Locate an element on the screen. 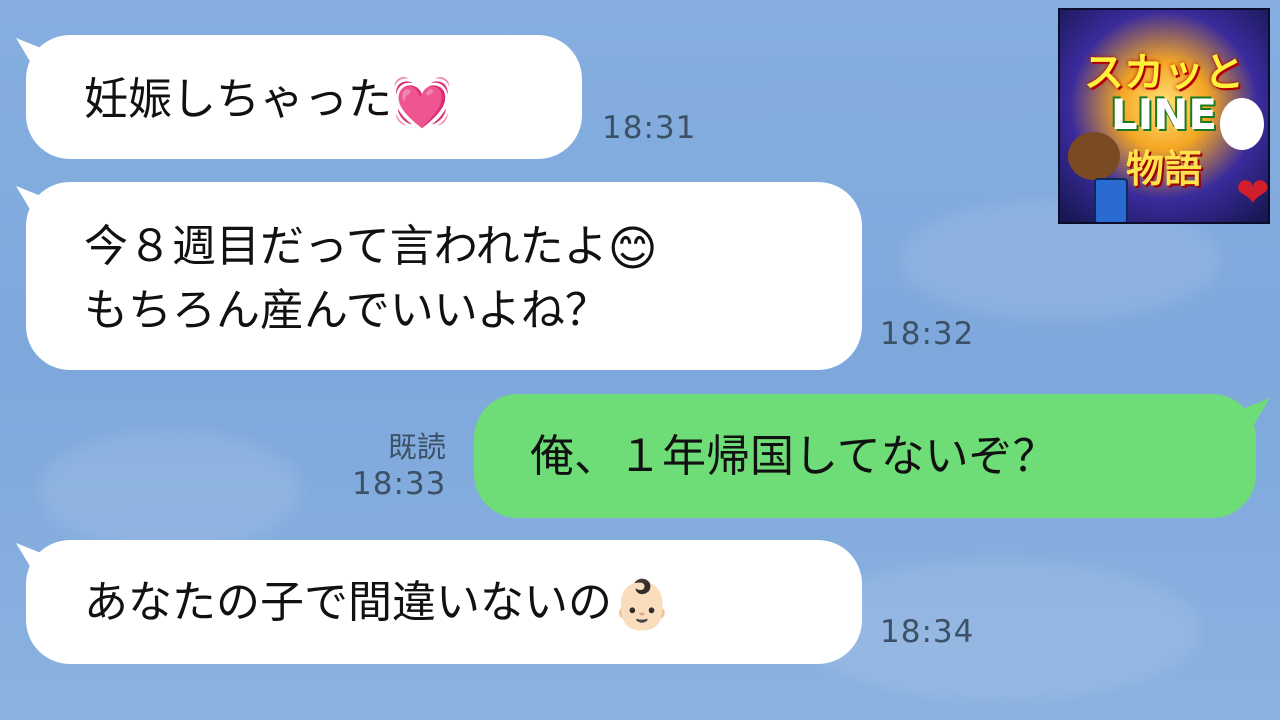 The width and height of the screenshot is (1280, 720). message-bubble-outgoing: 俺、１年帰国してないぞ？ is located at coordinates (865, 456).